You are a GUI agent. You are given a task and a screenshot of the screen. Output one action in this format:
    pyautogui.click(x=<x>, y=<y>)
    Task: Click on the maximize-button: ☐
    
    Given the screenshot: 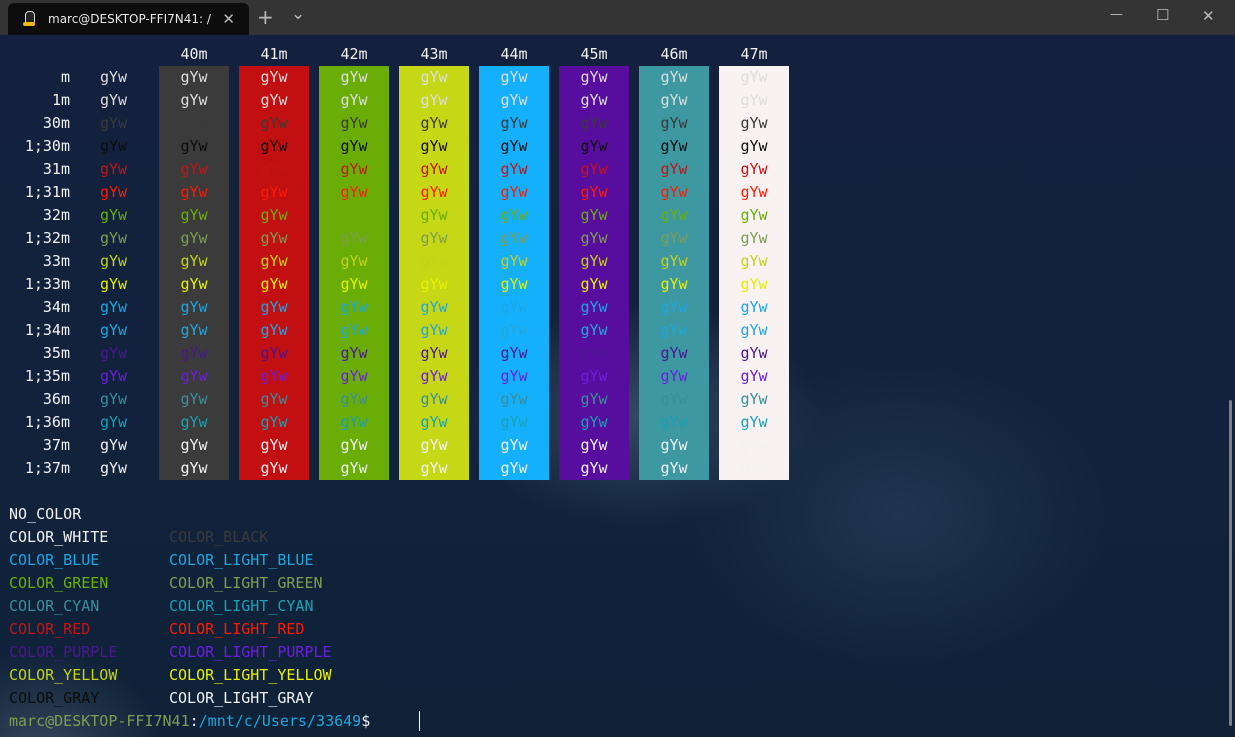 What is the action you would take?
    pyautogui.click(x=1162, y=15)
    